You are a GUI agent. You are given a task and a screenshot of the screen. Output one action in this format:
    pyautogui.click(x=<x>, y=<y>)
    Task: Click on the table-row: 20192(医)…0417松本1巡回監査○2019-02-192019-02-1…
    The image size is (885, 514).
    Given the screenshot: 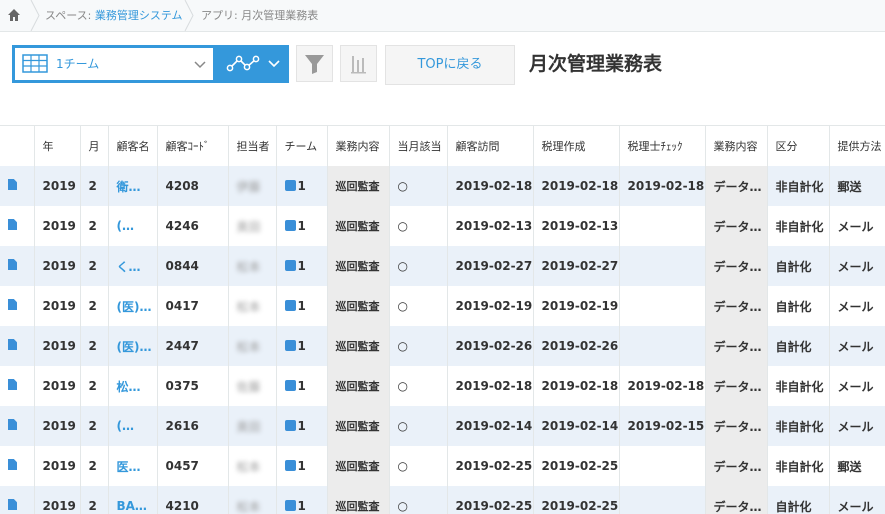 What is the action you would take?
    pyautogui.click(x=442, y=306)
    